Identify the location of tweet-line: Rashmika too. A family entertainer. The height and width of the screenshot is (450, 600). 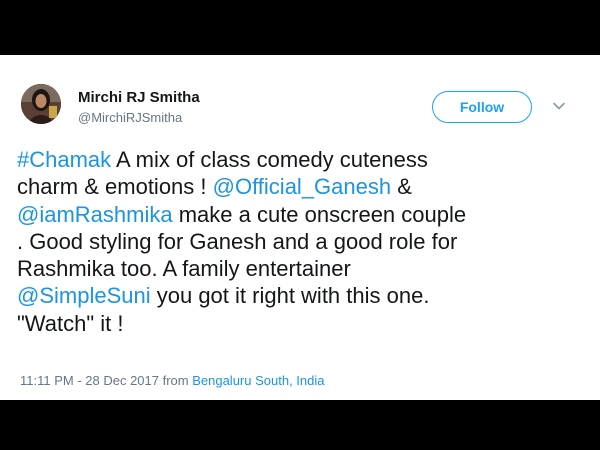
(302, 268).